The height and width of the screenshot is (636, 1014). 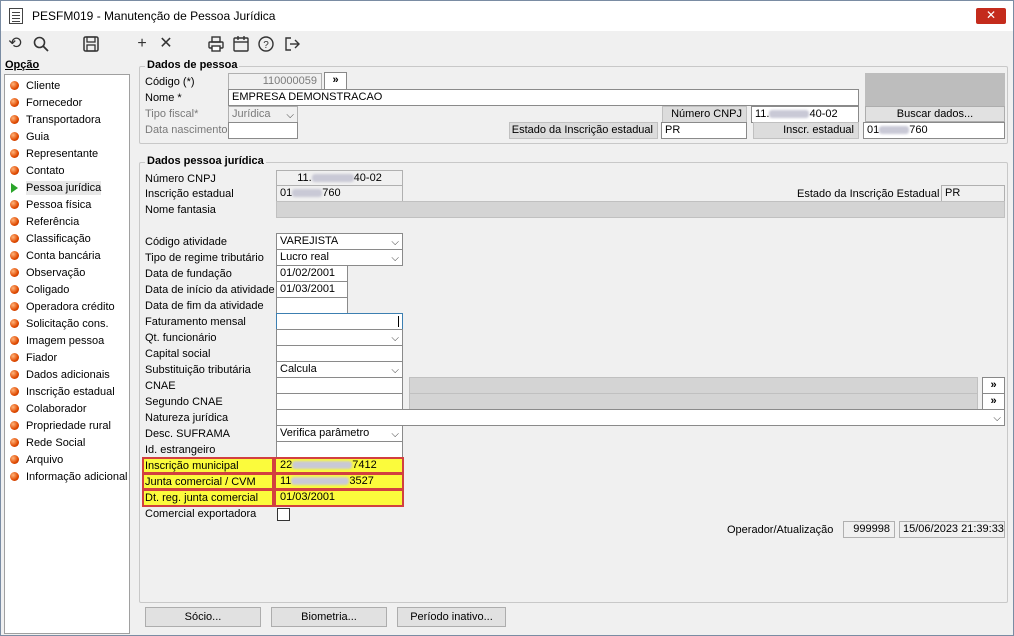 What do you see at coordinates (67, 85) in the screenshot?
I see `sidebar-item-cliente: Cliente` at bounding box center [67, 85].